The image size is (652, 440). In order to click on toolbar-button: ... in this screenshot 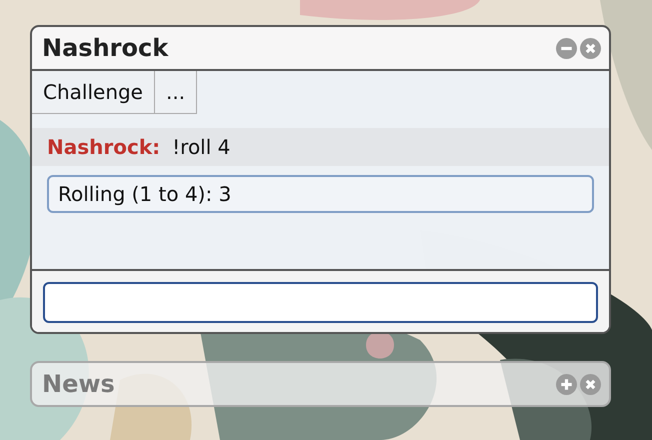, I will do `click(176, 92)`.